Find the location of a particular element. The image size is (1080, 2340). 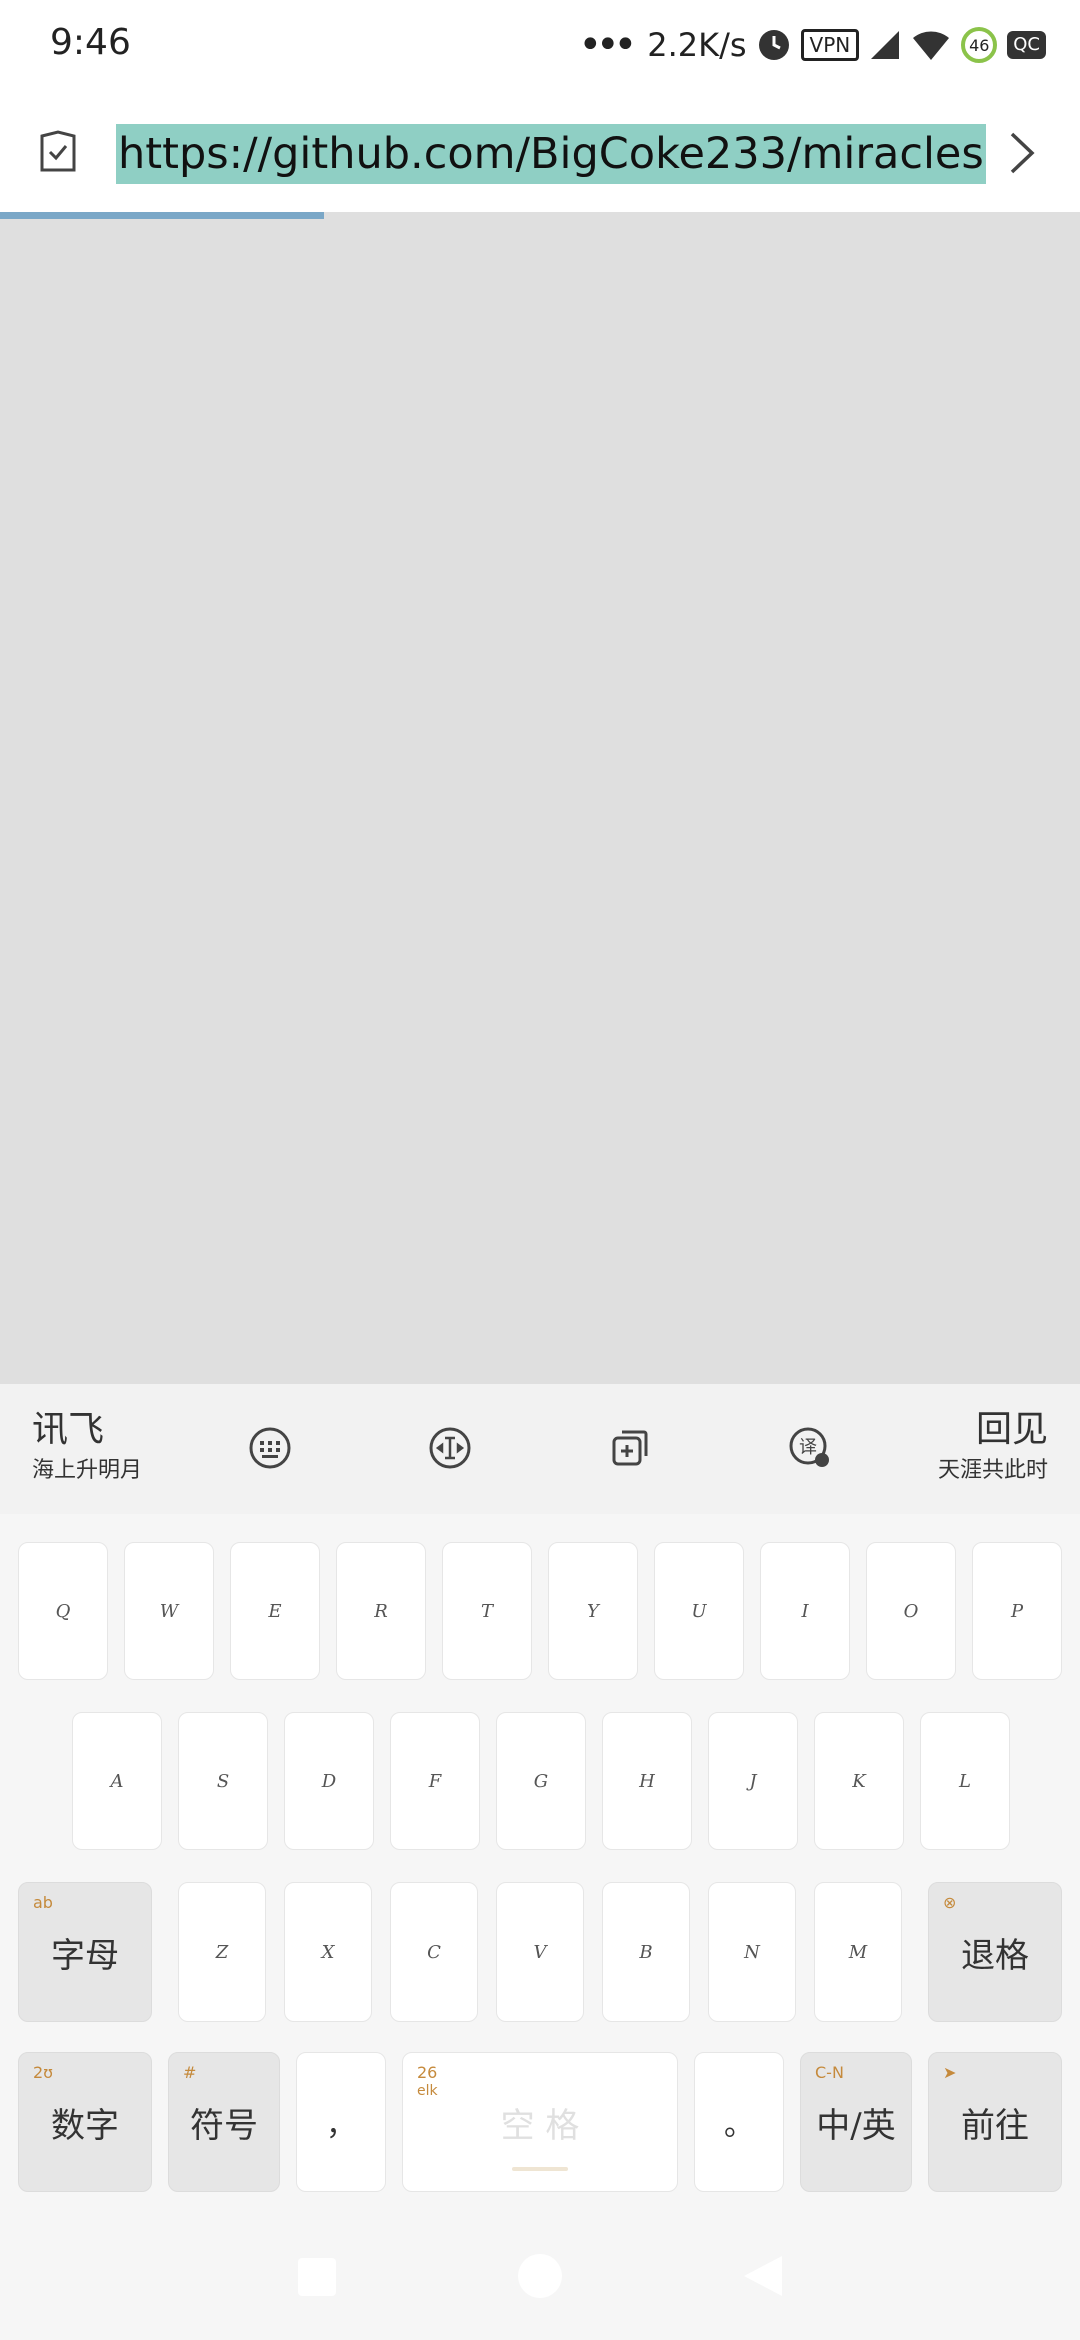

more-dots-icon: ••• is located at coordinates (607, 45).